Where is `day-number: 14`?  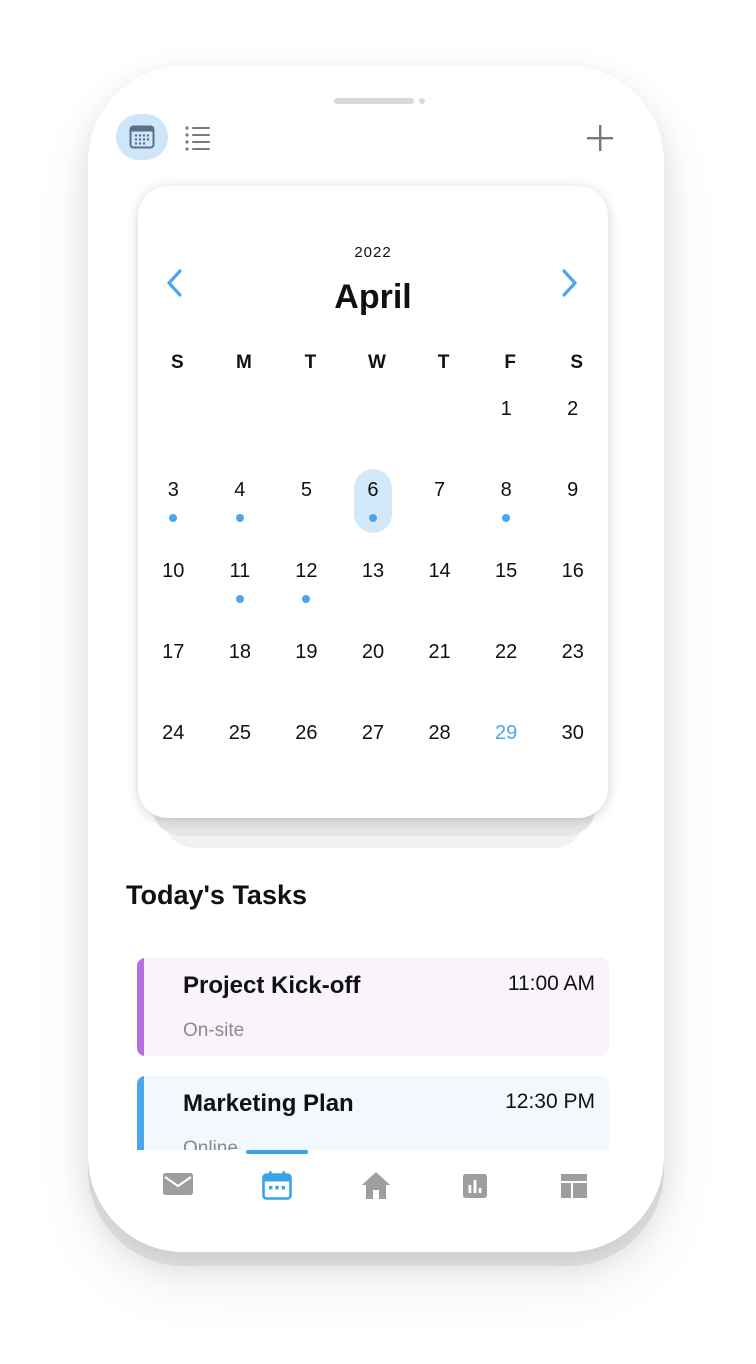 day-number: 14 is located at coordinates (439, 571).